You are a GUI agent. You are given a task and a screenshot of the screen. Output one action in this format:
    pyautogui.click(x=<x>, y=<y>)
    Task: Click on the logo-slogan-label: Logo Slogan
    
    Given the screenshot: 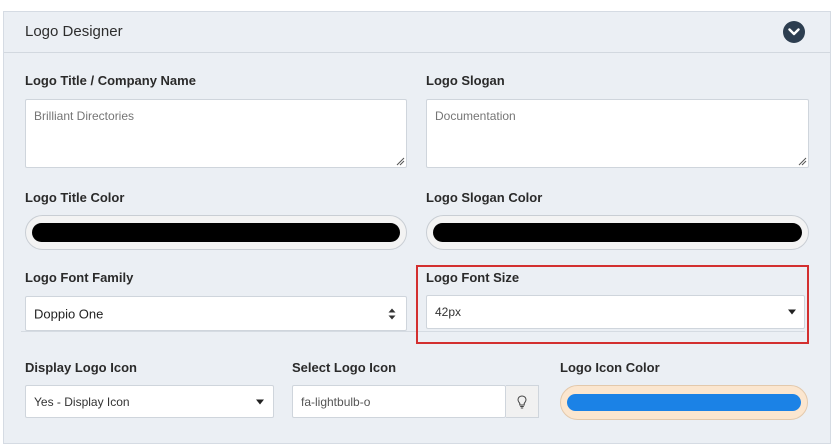 What is the action you would take?
    pyautogui.click(x=465, y=80)
    